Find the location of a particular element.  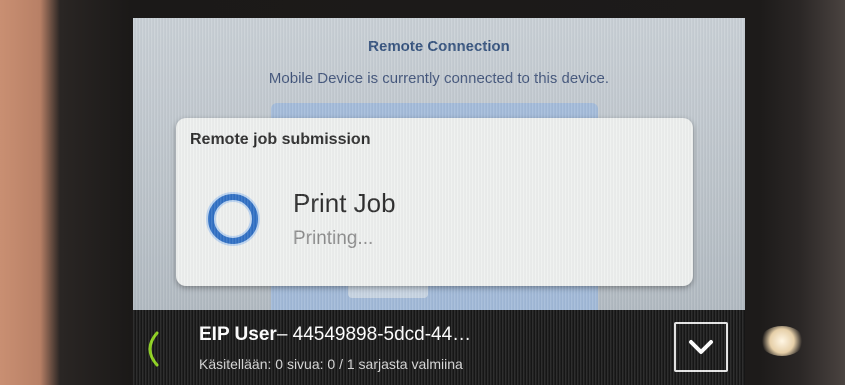

job-title: Print Job is located at coordinates (344, 203).